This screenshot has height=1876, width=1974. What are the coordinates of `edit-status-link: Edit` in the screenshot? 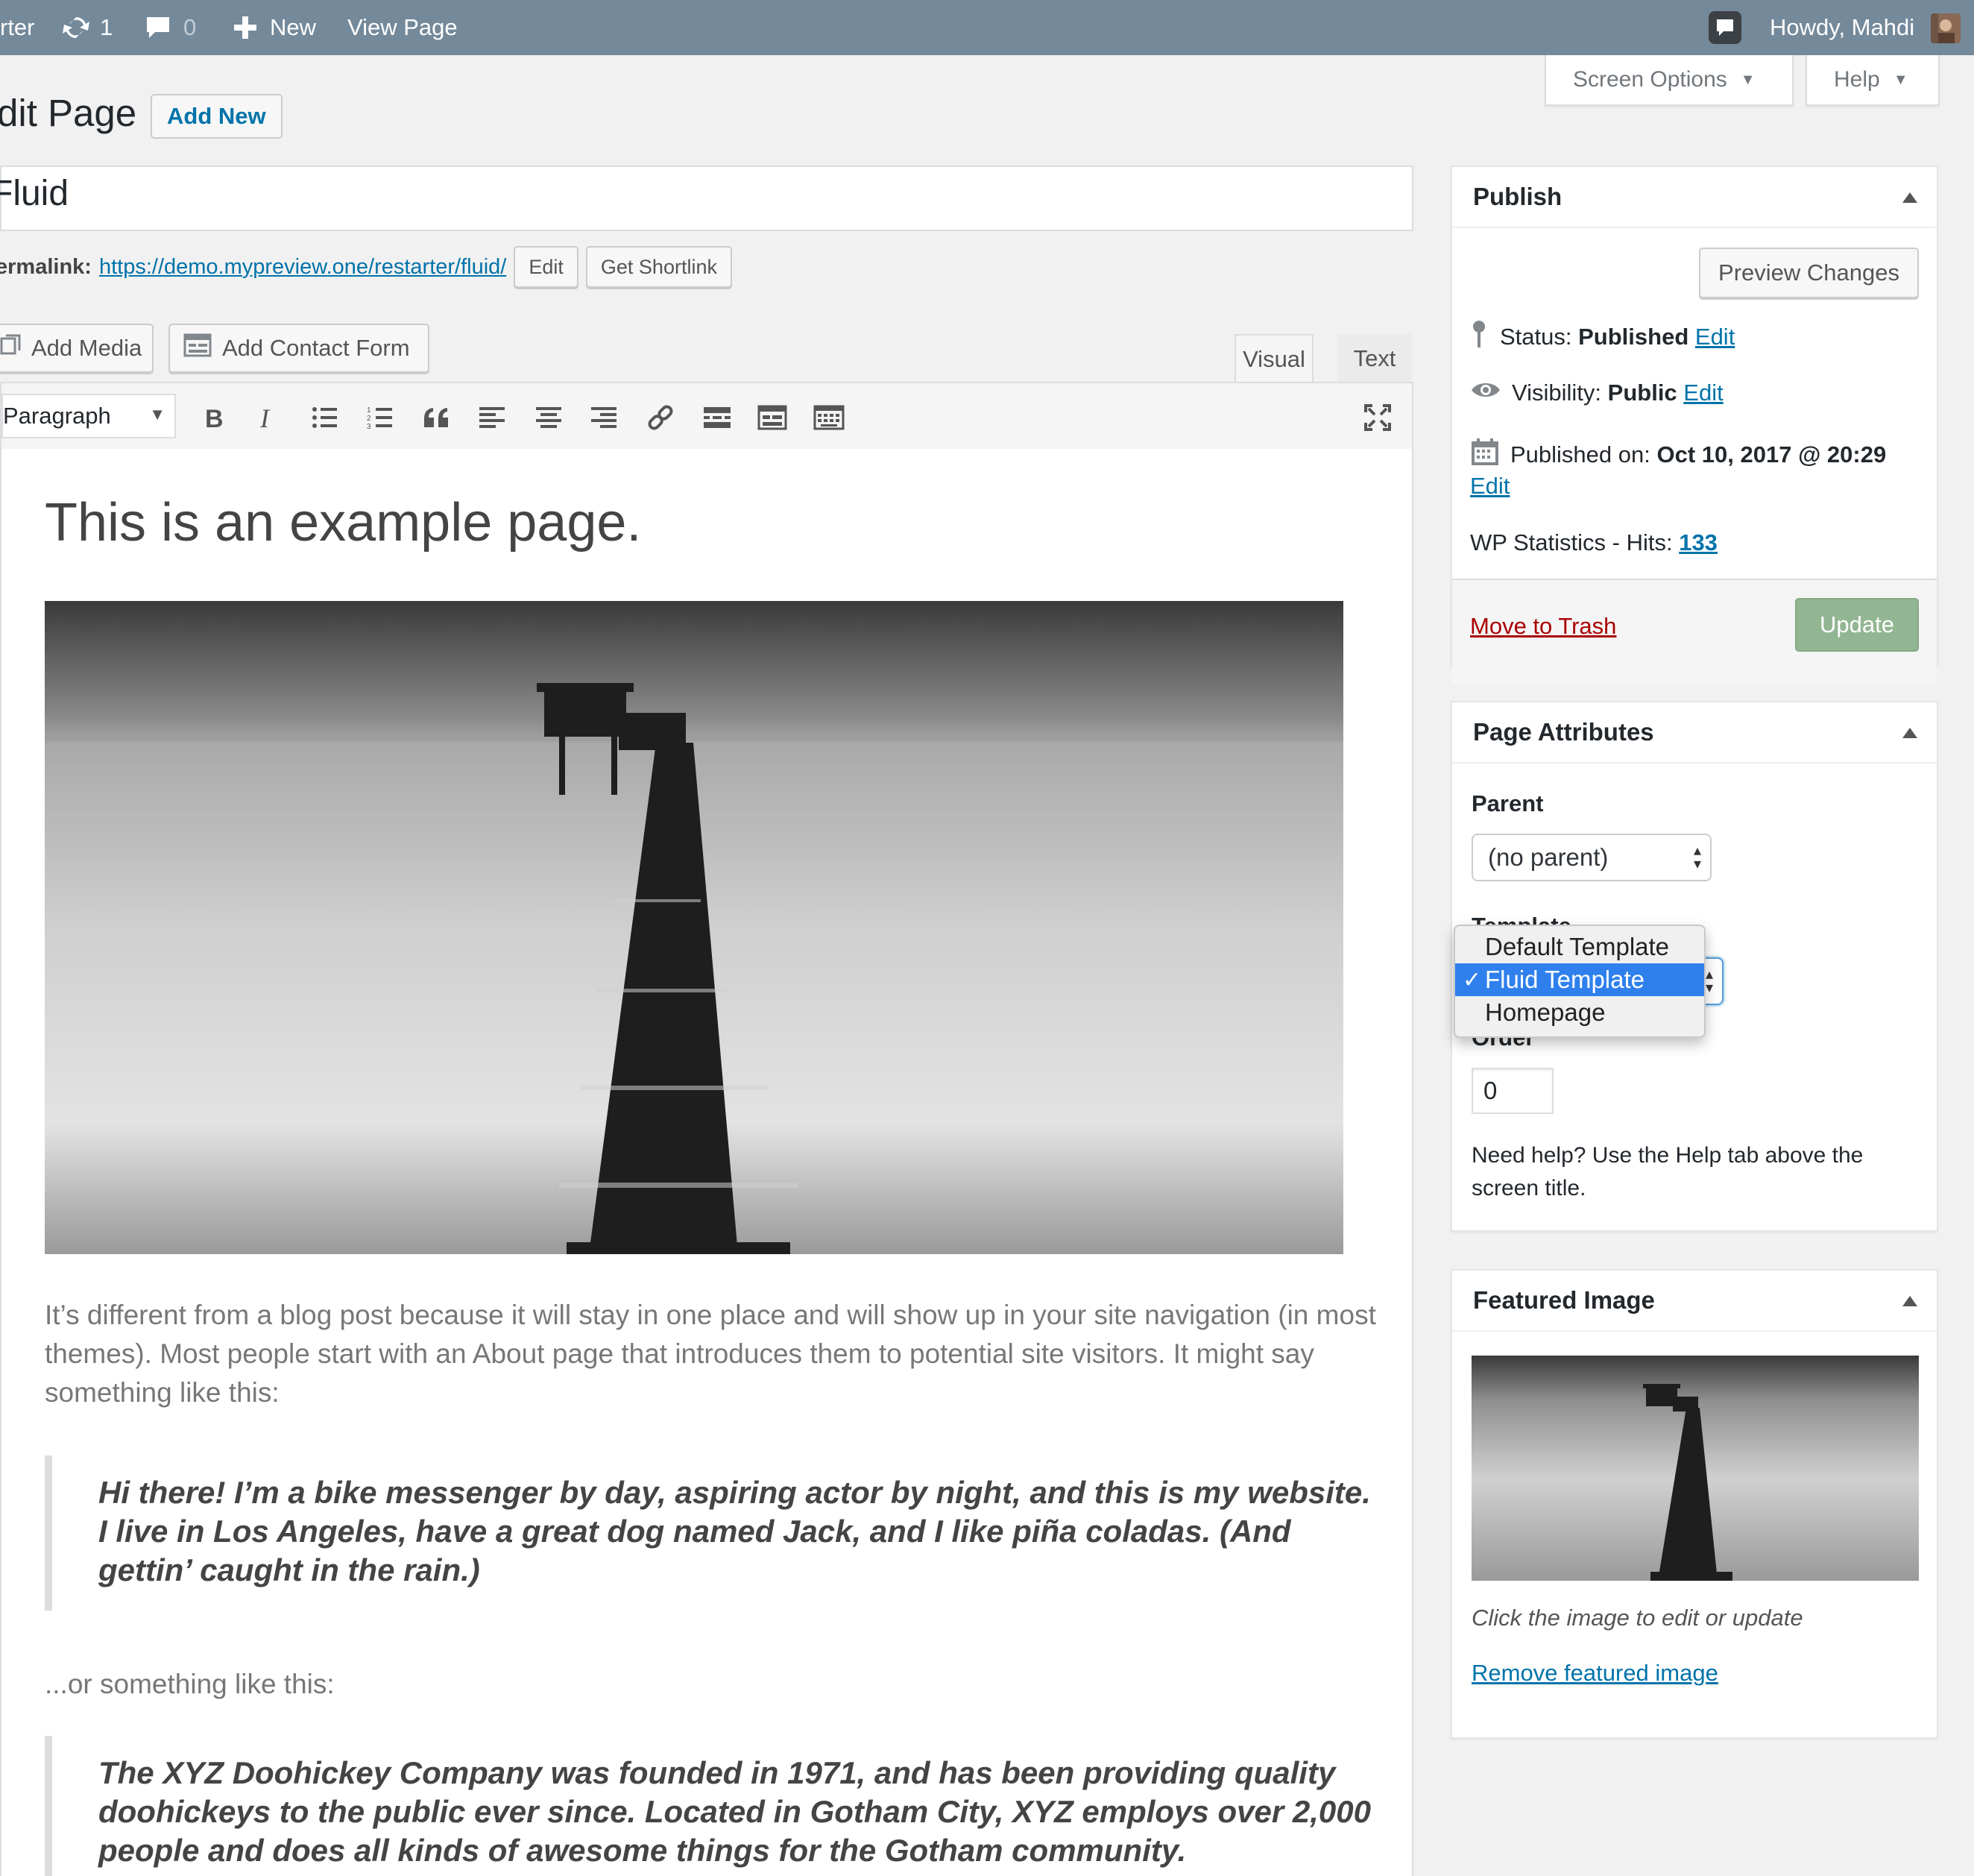 It's located at (1715, 337).